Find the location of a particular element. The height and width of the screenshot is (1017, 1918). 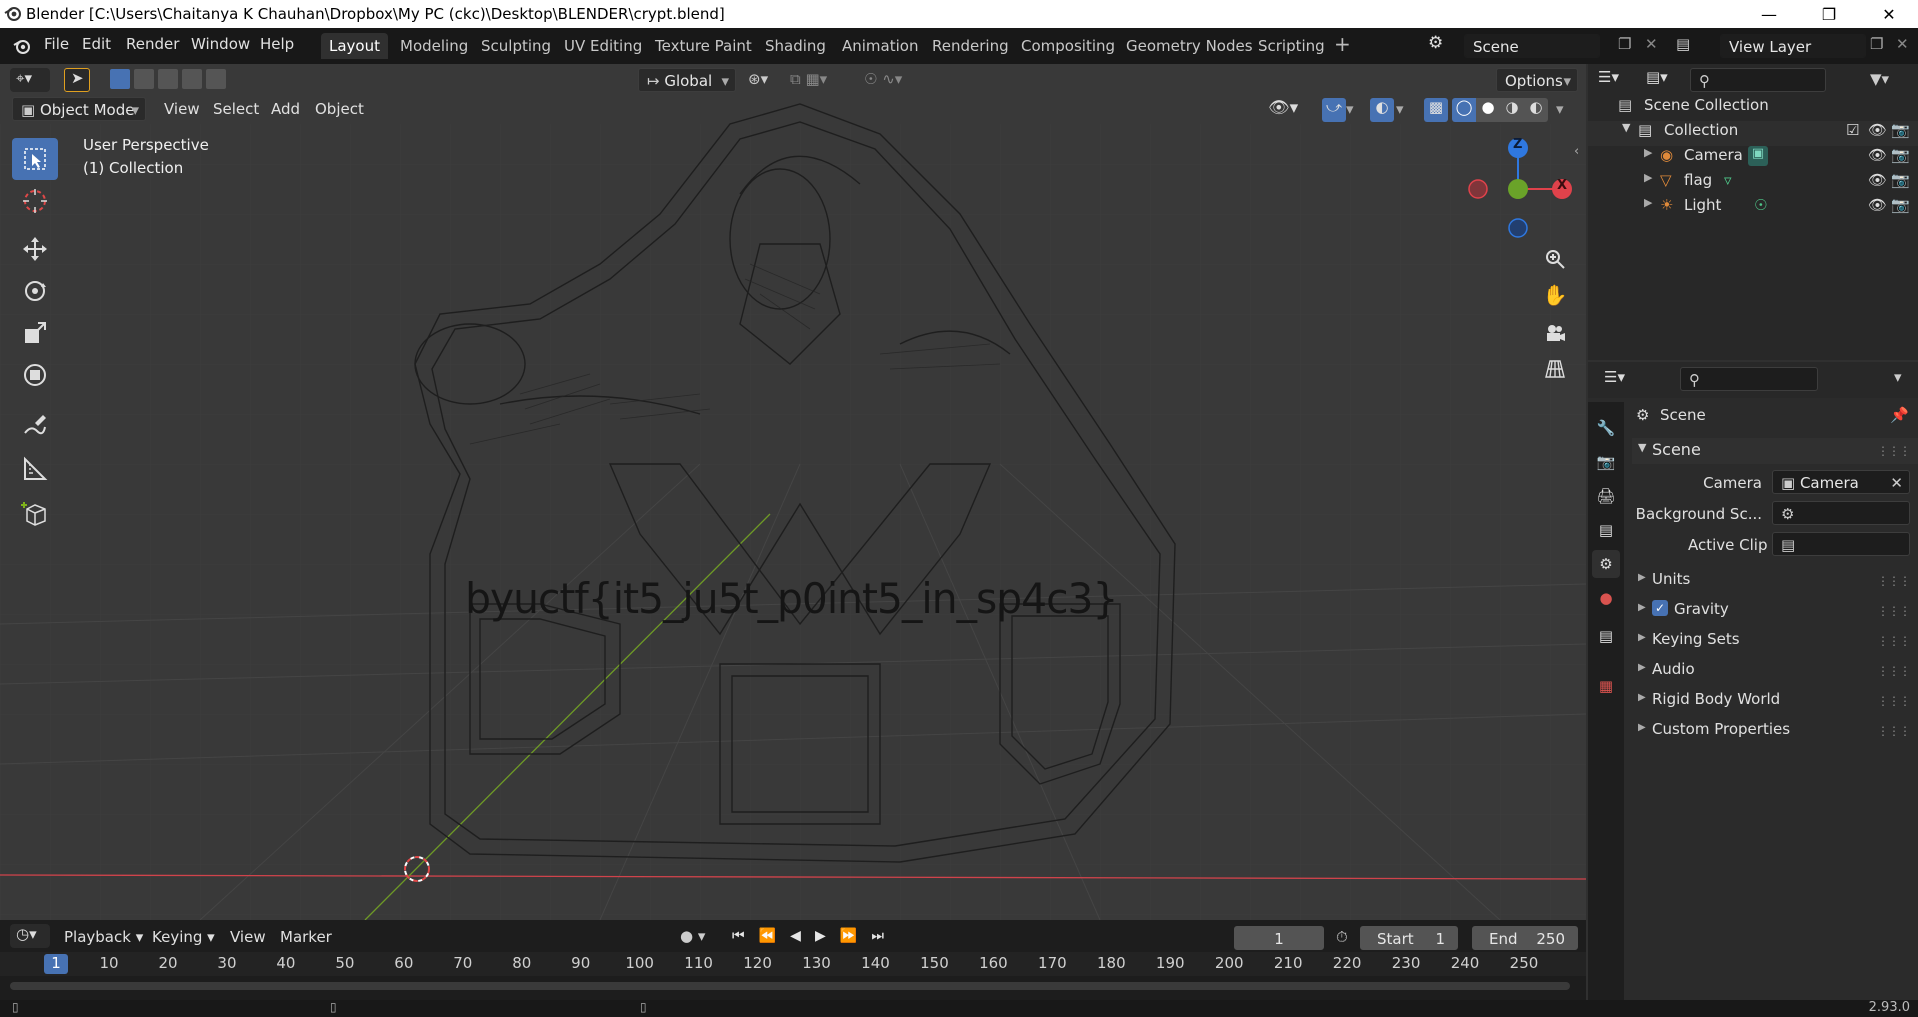

pin-icon: 📌 is located at coordinates (1899, 415).